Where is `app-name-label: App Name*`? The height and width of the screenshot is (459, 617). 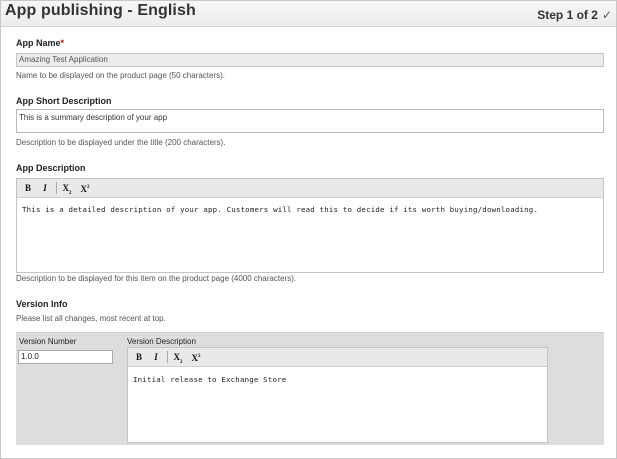
app-name-label: App Name* is located at coordinates (40, 43).